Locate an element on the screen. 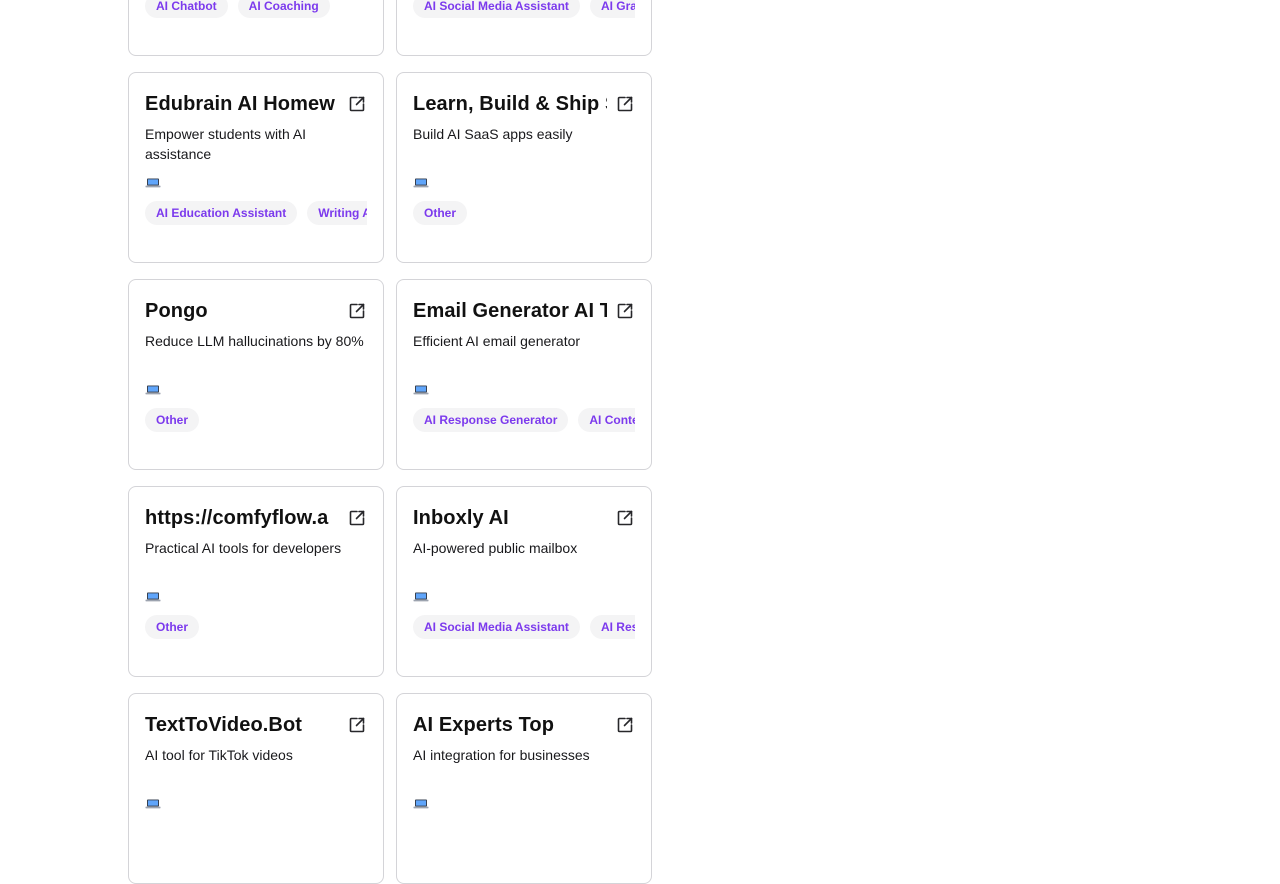 This screenshot has height=884, width=1280. card-description: Efficient AI email generator is located at coordinates (497, 341).